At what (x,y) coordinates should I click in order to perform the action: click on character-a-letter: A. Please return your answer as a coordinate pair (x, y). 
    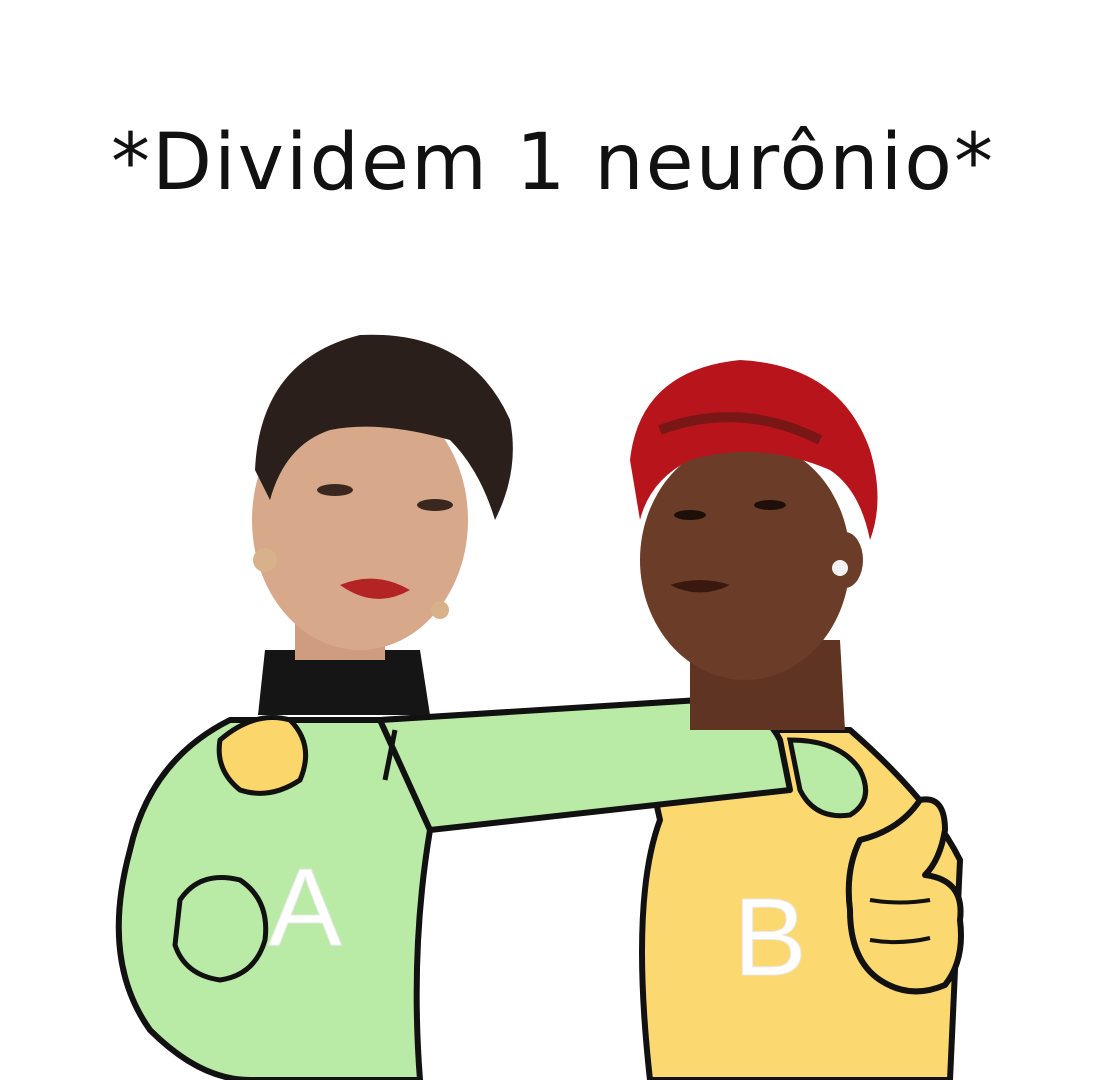
    Looking at the image, I should click on (305, 907).